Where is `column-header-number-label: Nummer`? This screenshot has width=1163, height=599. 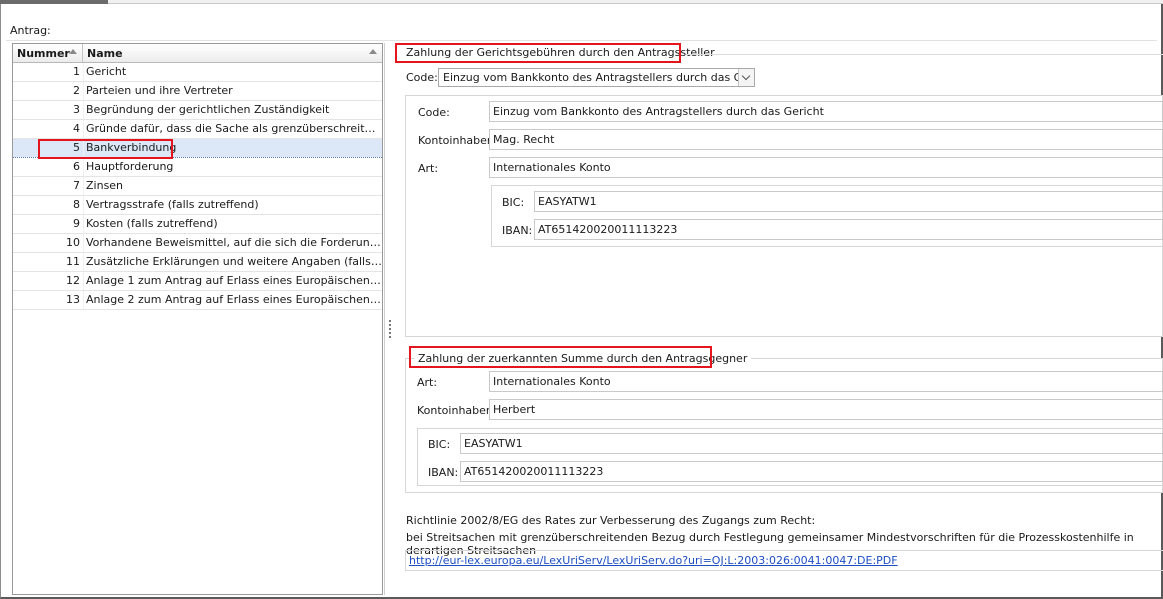
column-header-number-label: Nummer is located at coordinates (43, 53).